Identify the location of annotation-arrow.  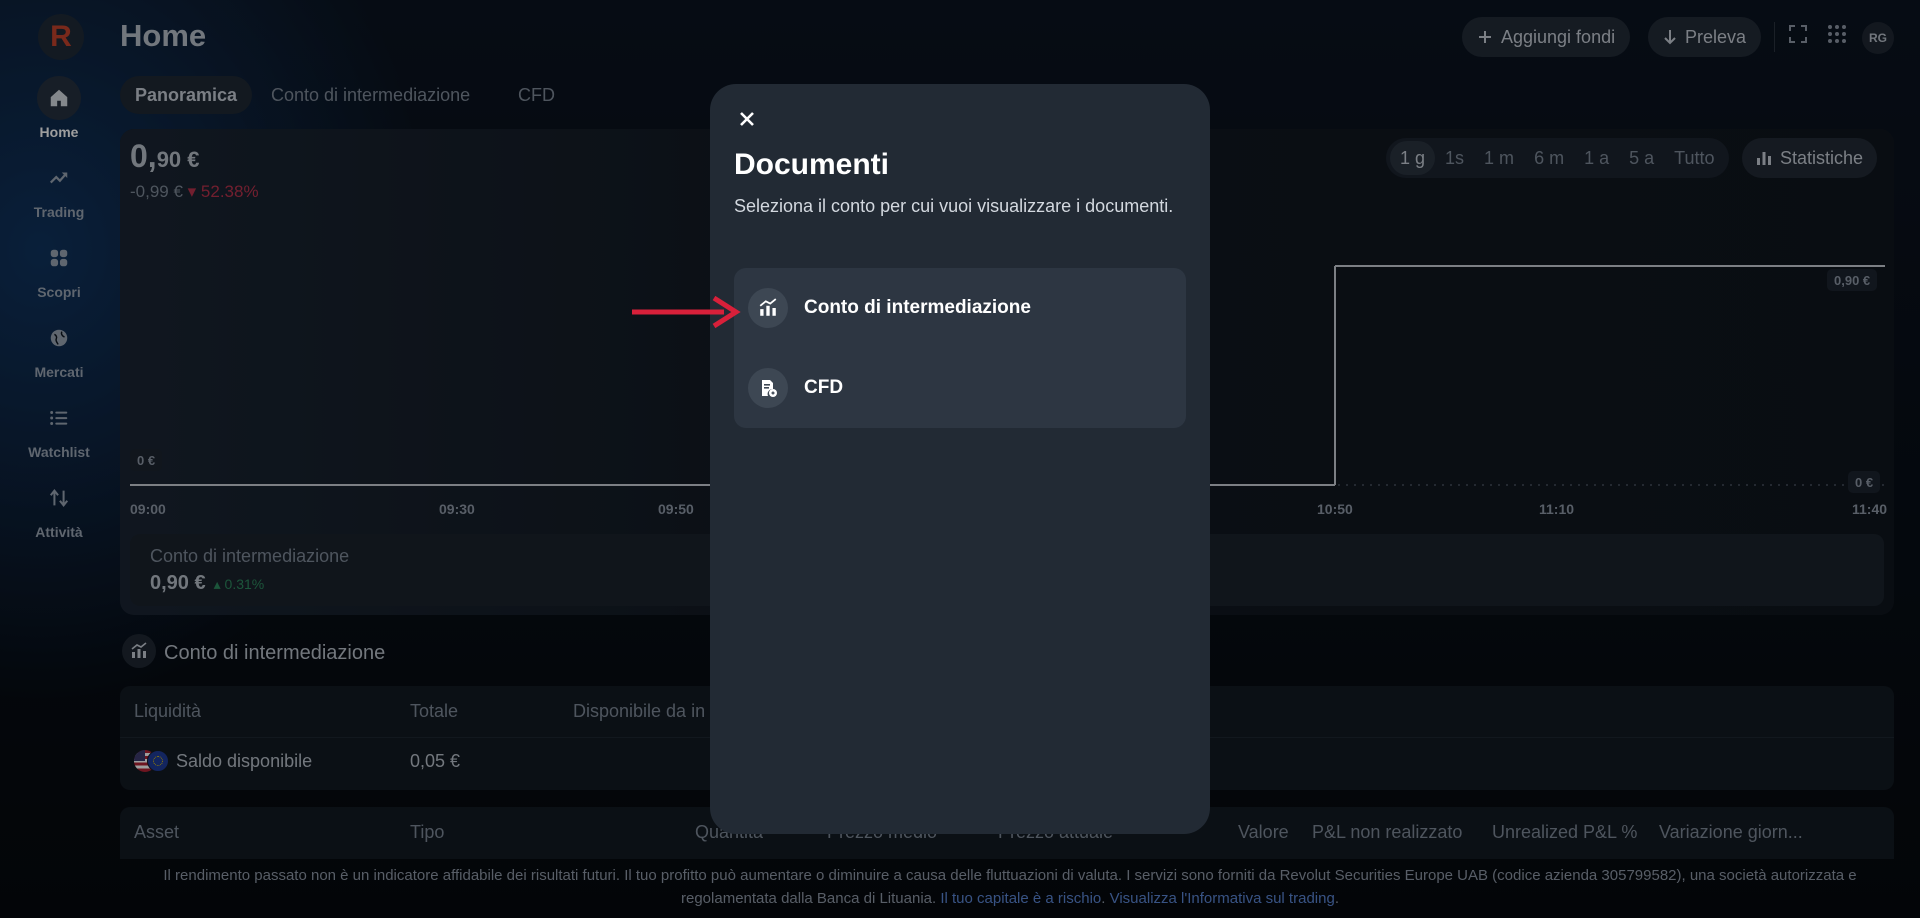
(686, 312).